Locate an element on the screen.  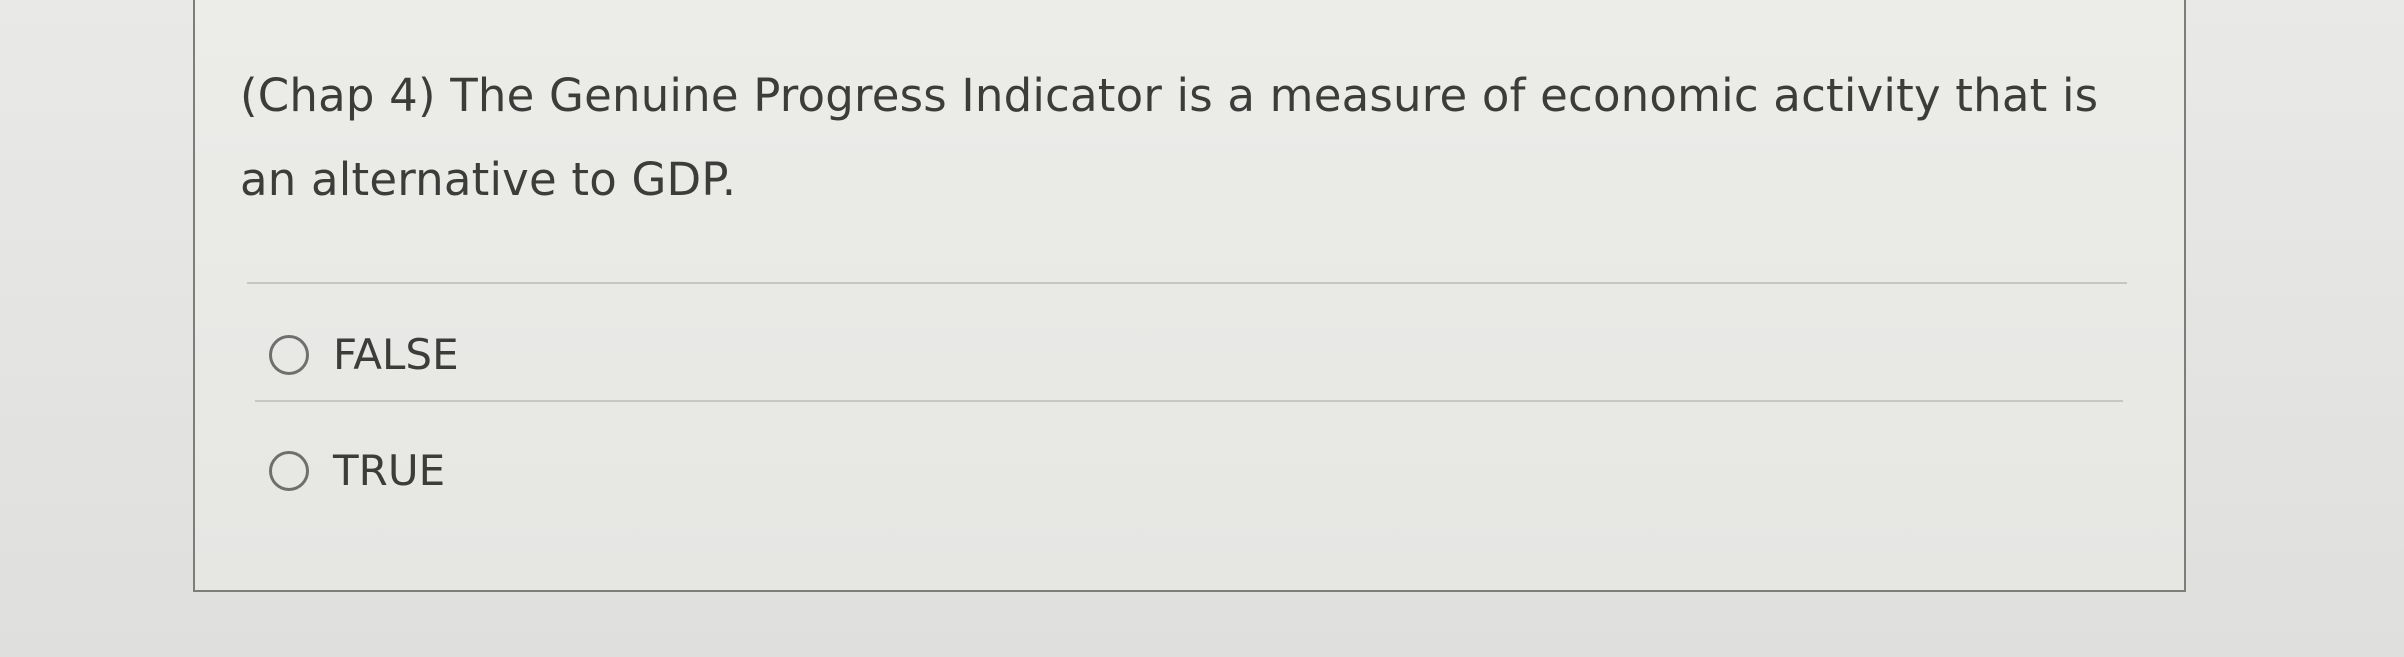
answer-option-false: FALSE is located at coordinates (364, 355).